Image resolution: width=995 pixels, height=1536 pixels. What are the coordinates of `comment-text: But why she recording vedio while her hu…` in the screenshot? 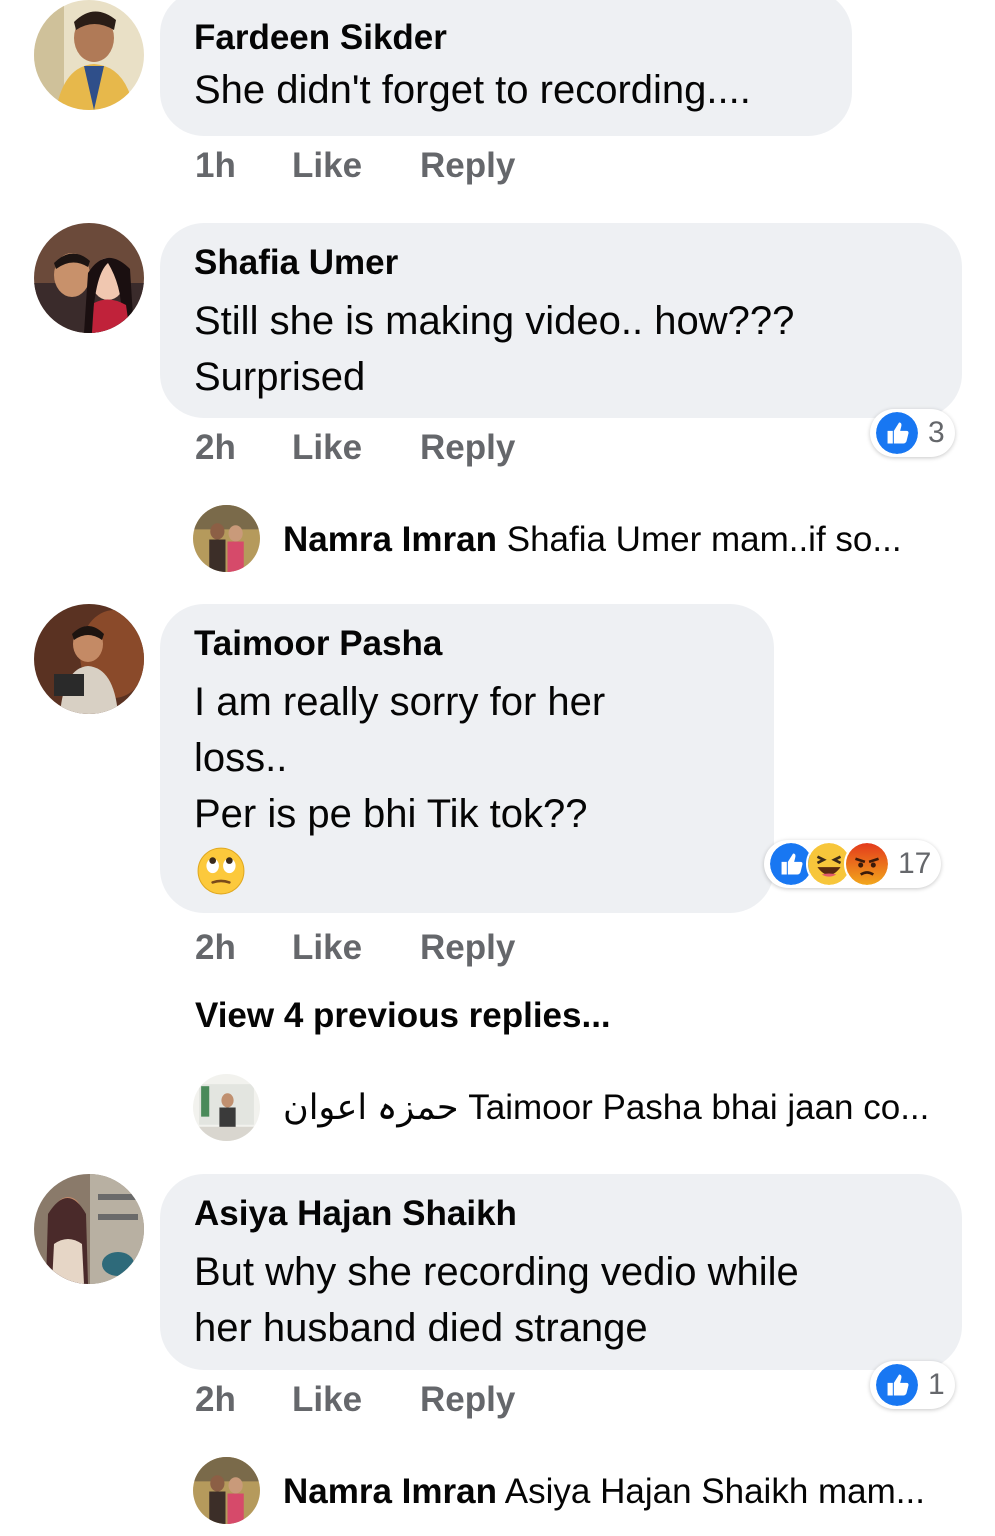 It's located at (496, 1300).